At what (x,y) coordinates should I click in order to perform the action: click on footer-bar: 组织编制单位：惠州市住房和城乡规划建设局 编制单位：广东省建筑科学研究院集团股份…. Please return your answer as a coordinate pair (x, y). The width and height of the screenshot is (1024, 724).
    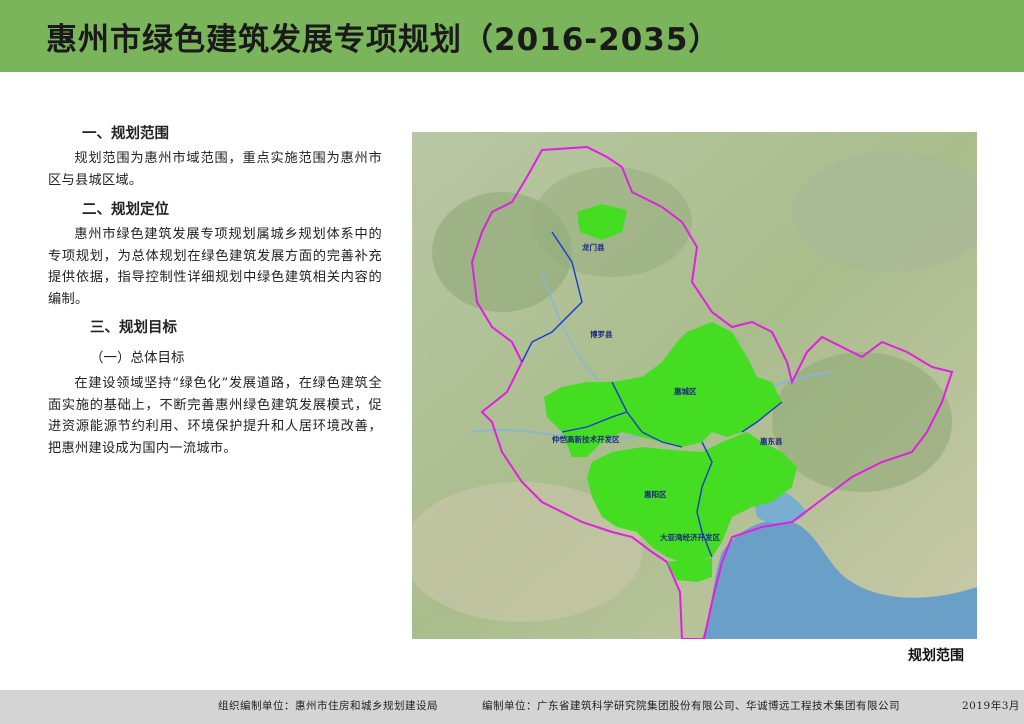
    Looking at the image, I should click on (512, 707).